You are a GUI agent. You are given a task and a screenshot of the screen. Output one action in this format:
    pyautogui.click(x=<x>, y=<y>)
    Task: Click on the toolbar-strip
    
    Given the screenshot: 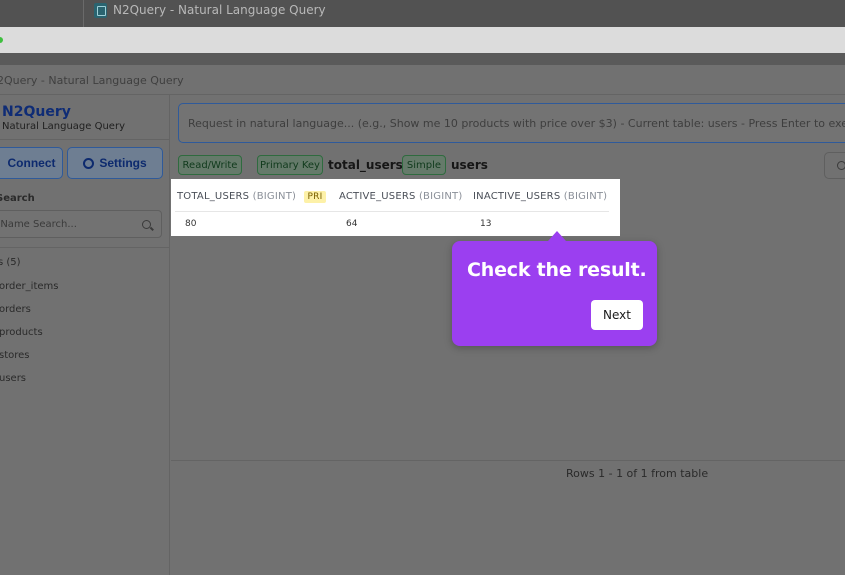 What is the action you would take?
    pyautogui.click(x=422, y=59)
    